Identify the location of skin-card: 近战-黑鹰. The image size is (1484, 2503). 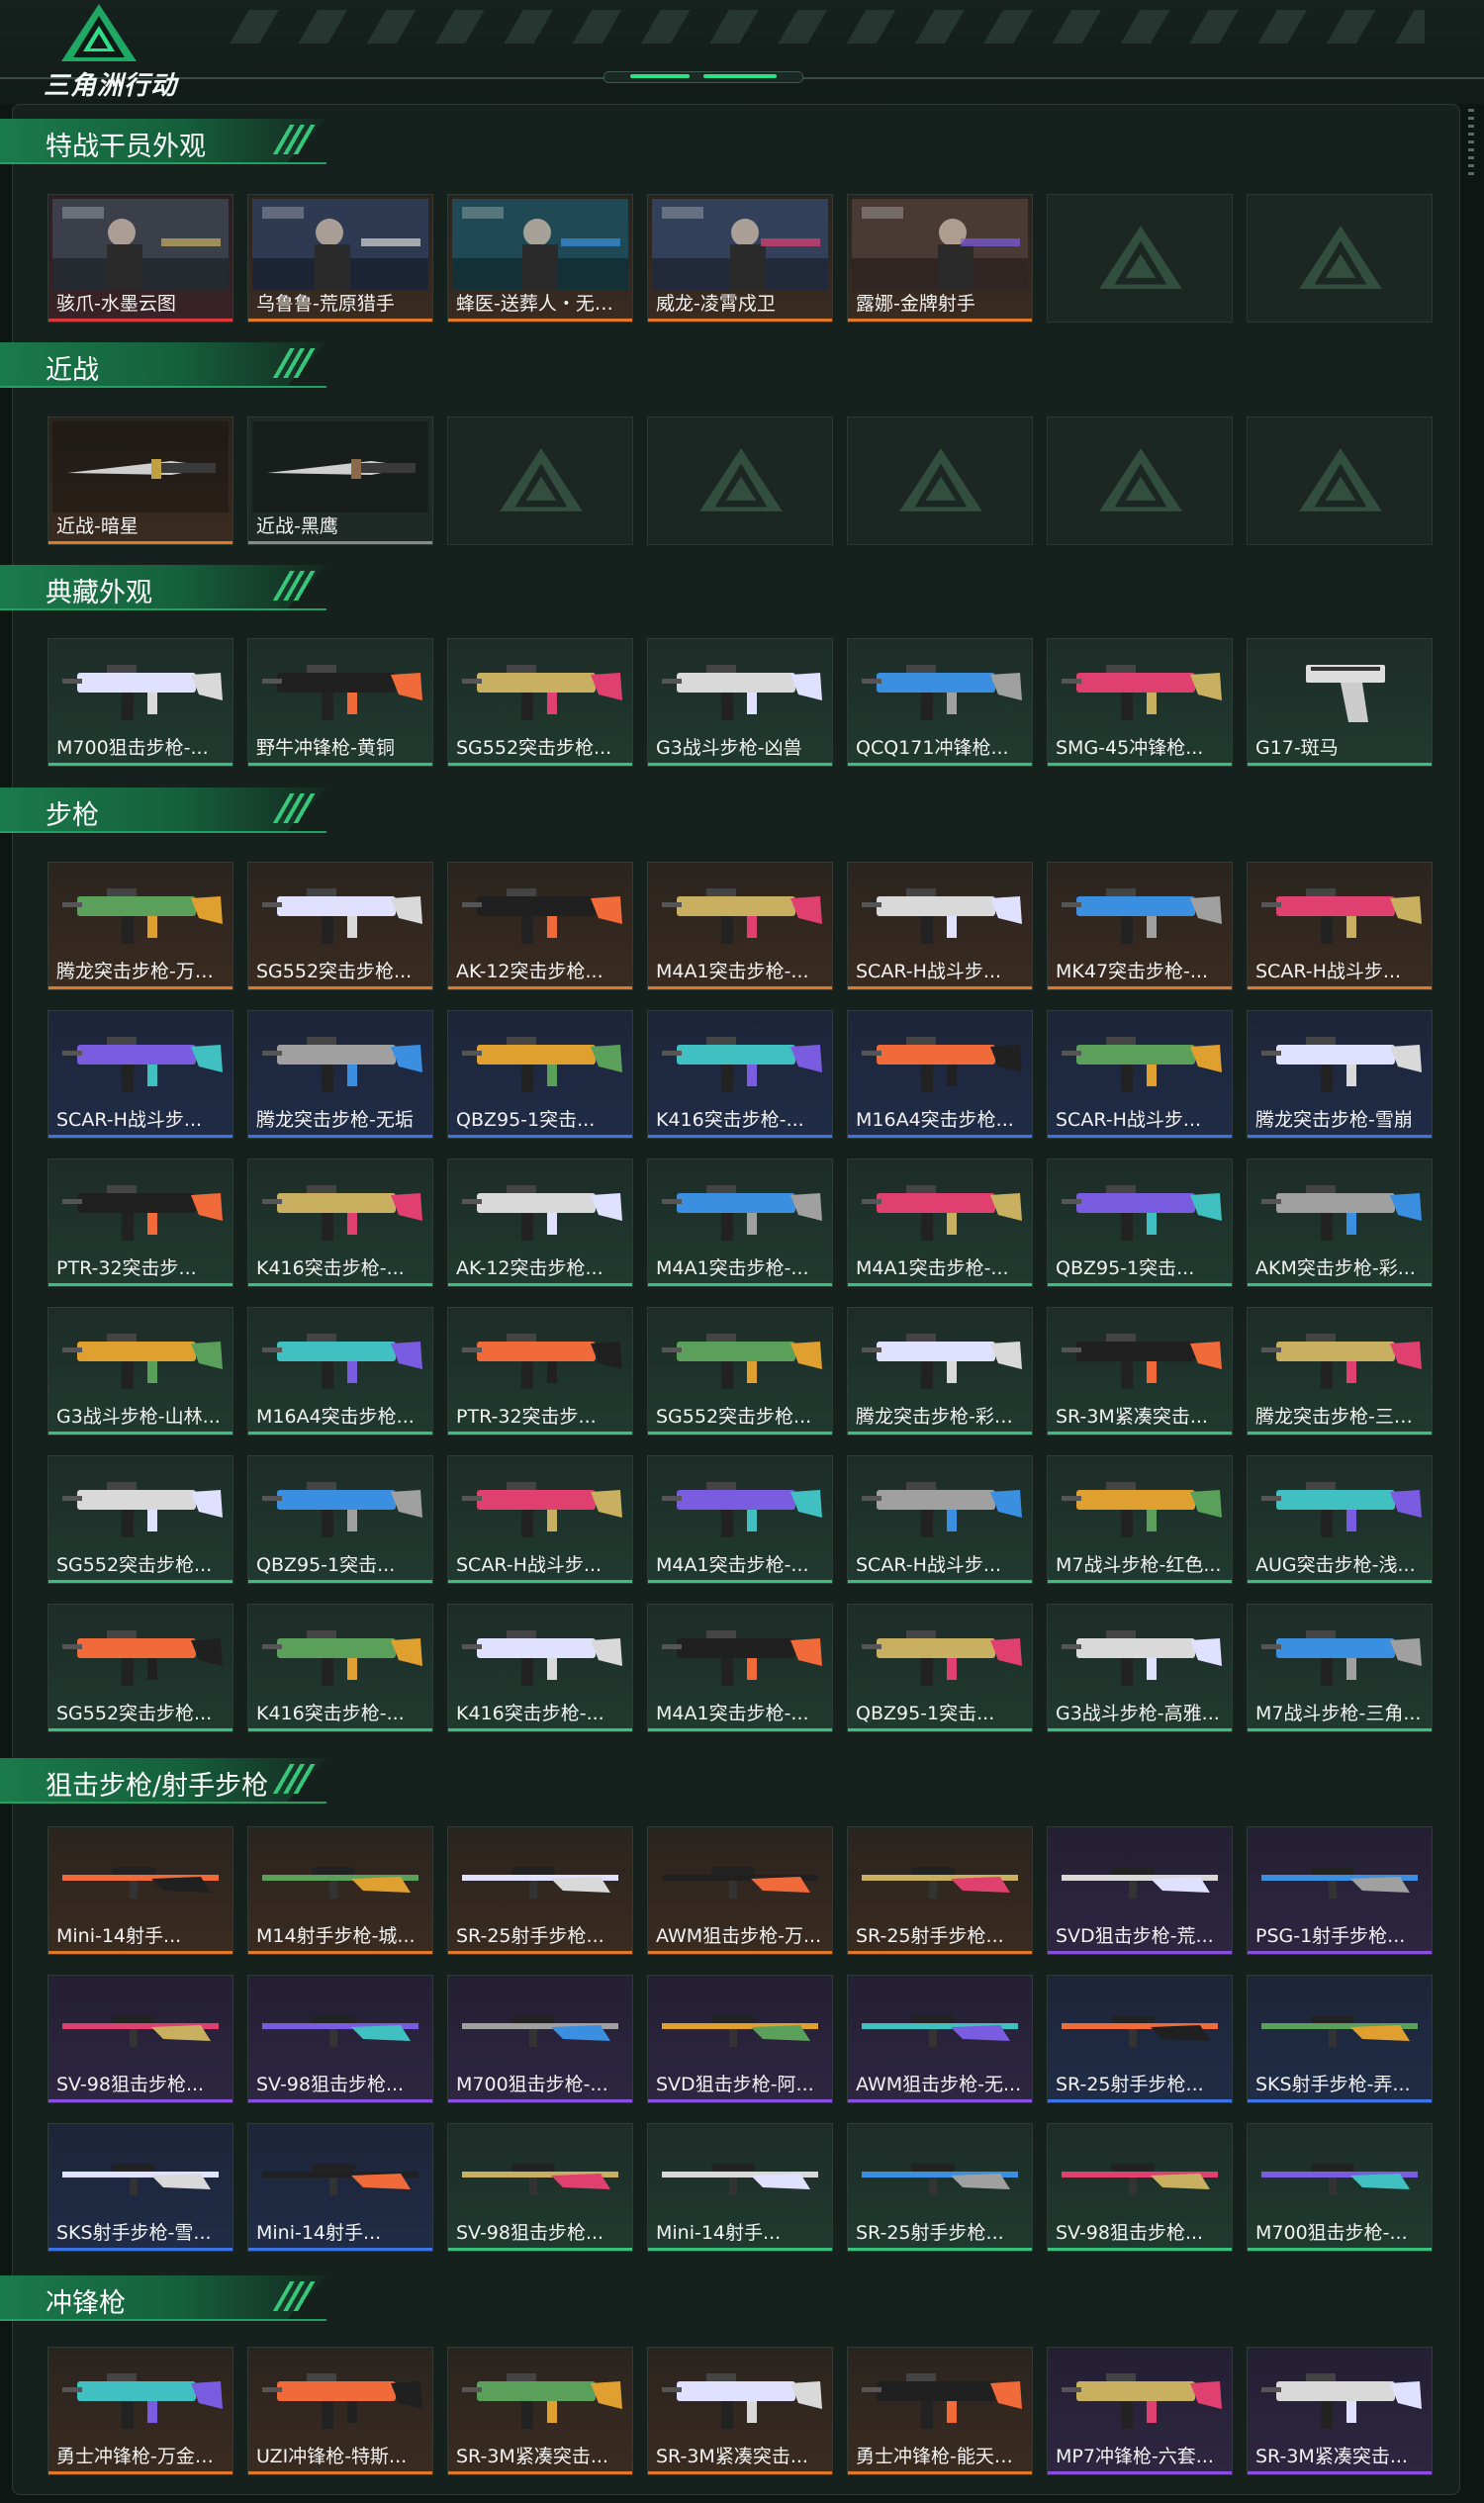
(340, 481).